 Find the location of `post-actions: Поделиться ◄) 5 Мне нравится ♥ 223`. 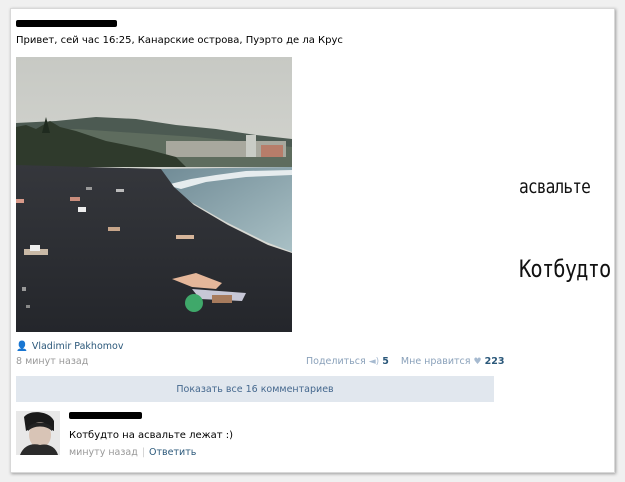

post-actions: Поделиться ◄) 5 Мне нравится ♥ 223 is located at coordinates (405, 361).